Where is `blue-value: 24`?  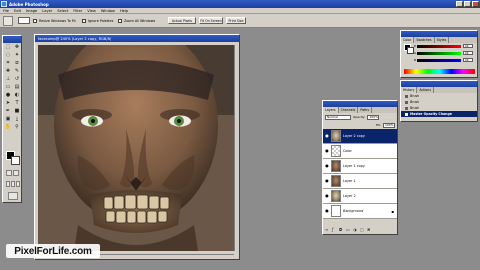
blue-value: 24 is located at coordinates (468, 60).